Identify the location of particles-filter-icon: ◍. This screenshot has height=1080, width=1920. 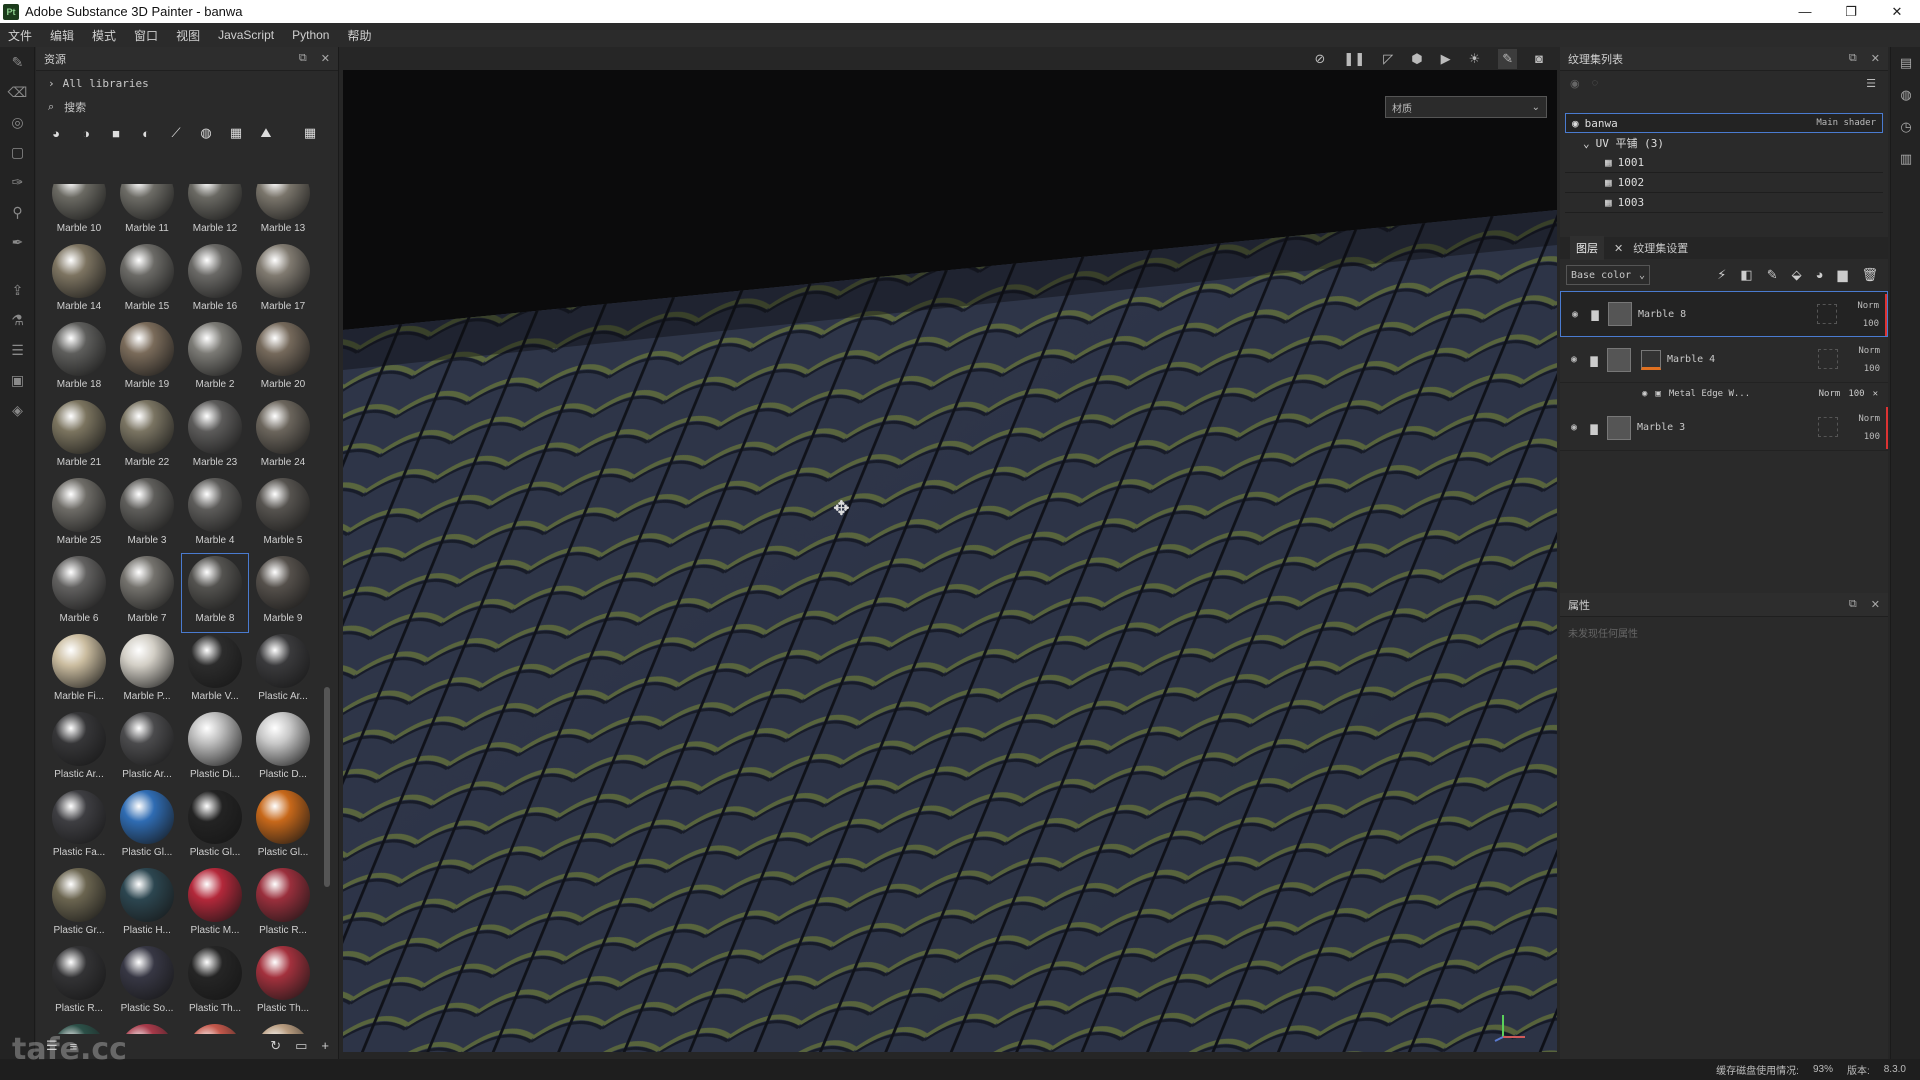
(206, 133).